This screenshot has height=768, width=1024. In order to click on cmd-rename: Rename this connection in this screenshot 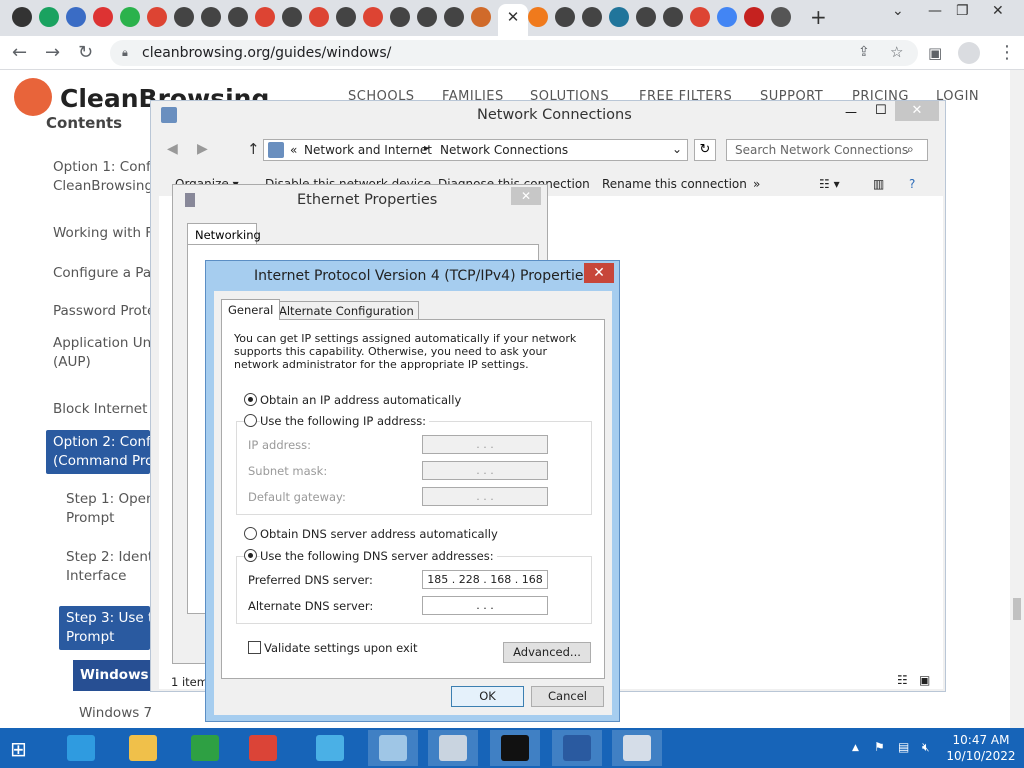, I will do `click(674, 184)`.